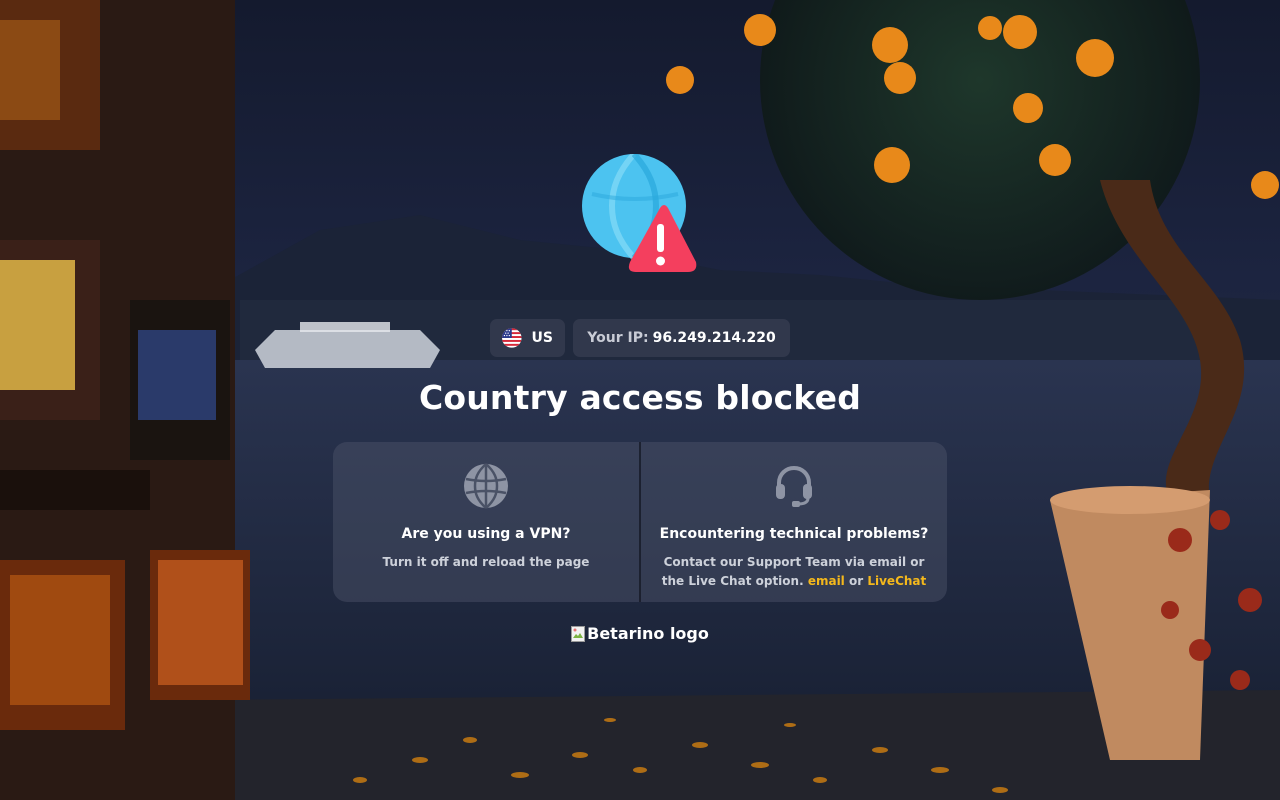 This screenshot has width=1280, height=800. Describe the element at coordinates (826, 581) in the screenshot. I see `email-link: email` at that location.